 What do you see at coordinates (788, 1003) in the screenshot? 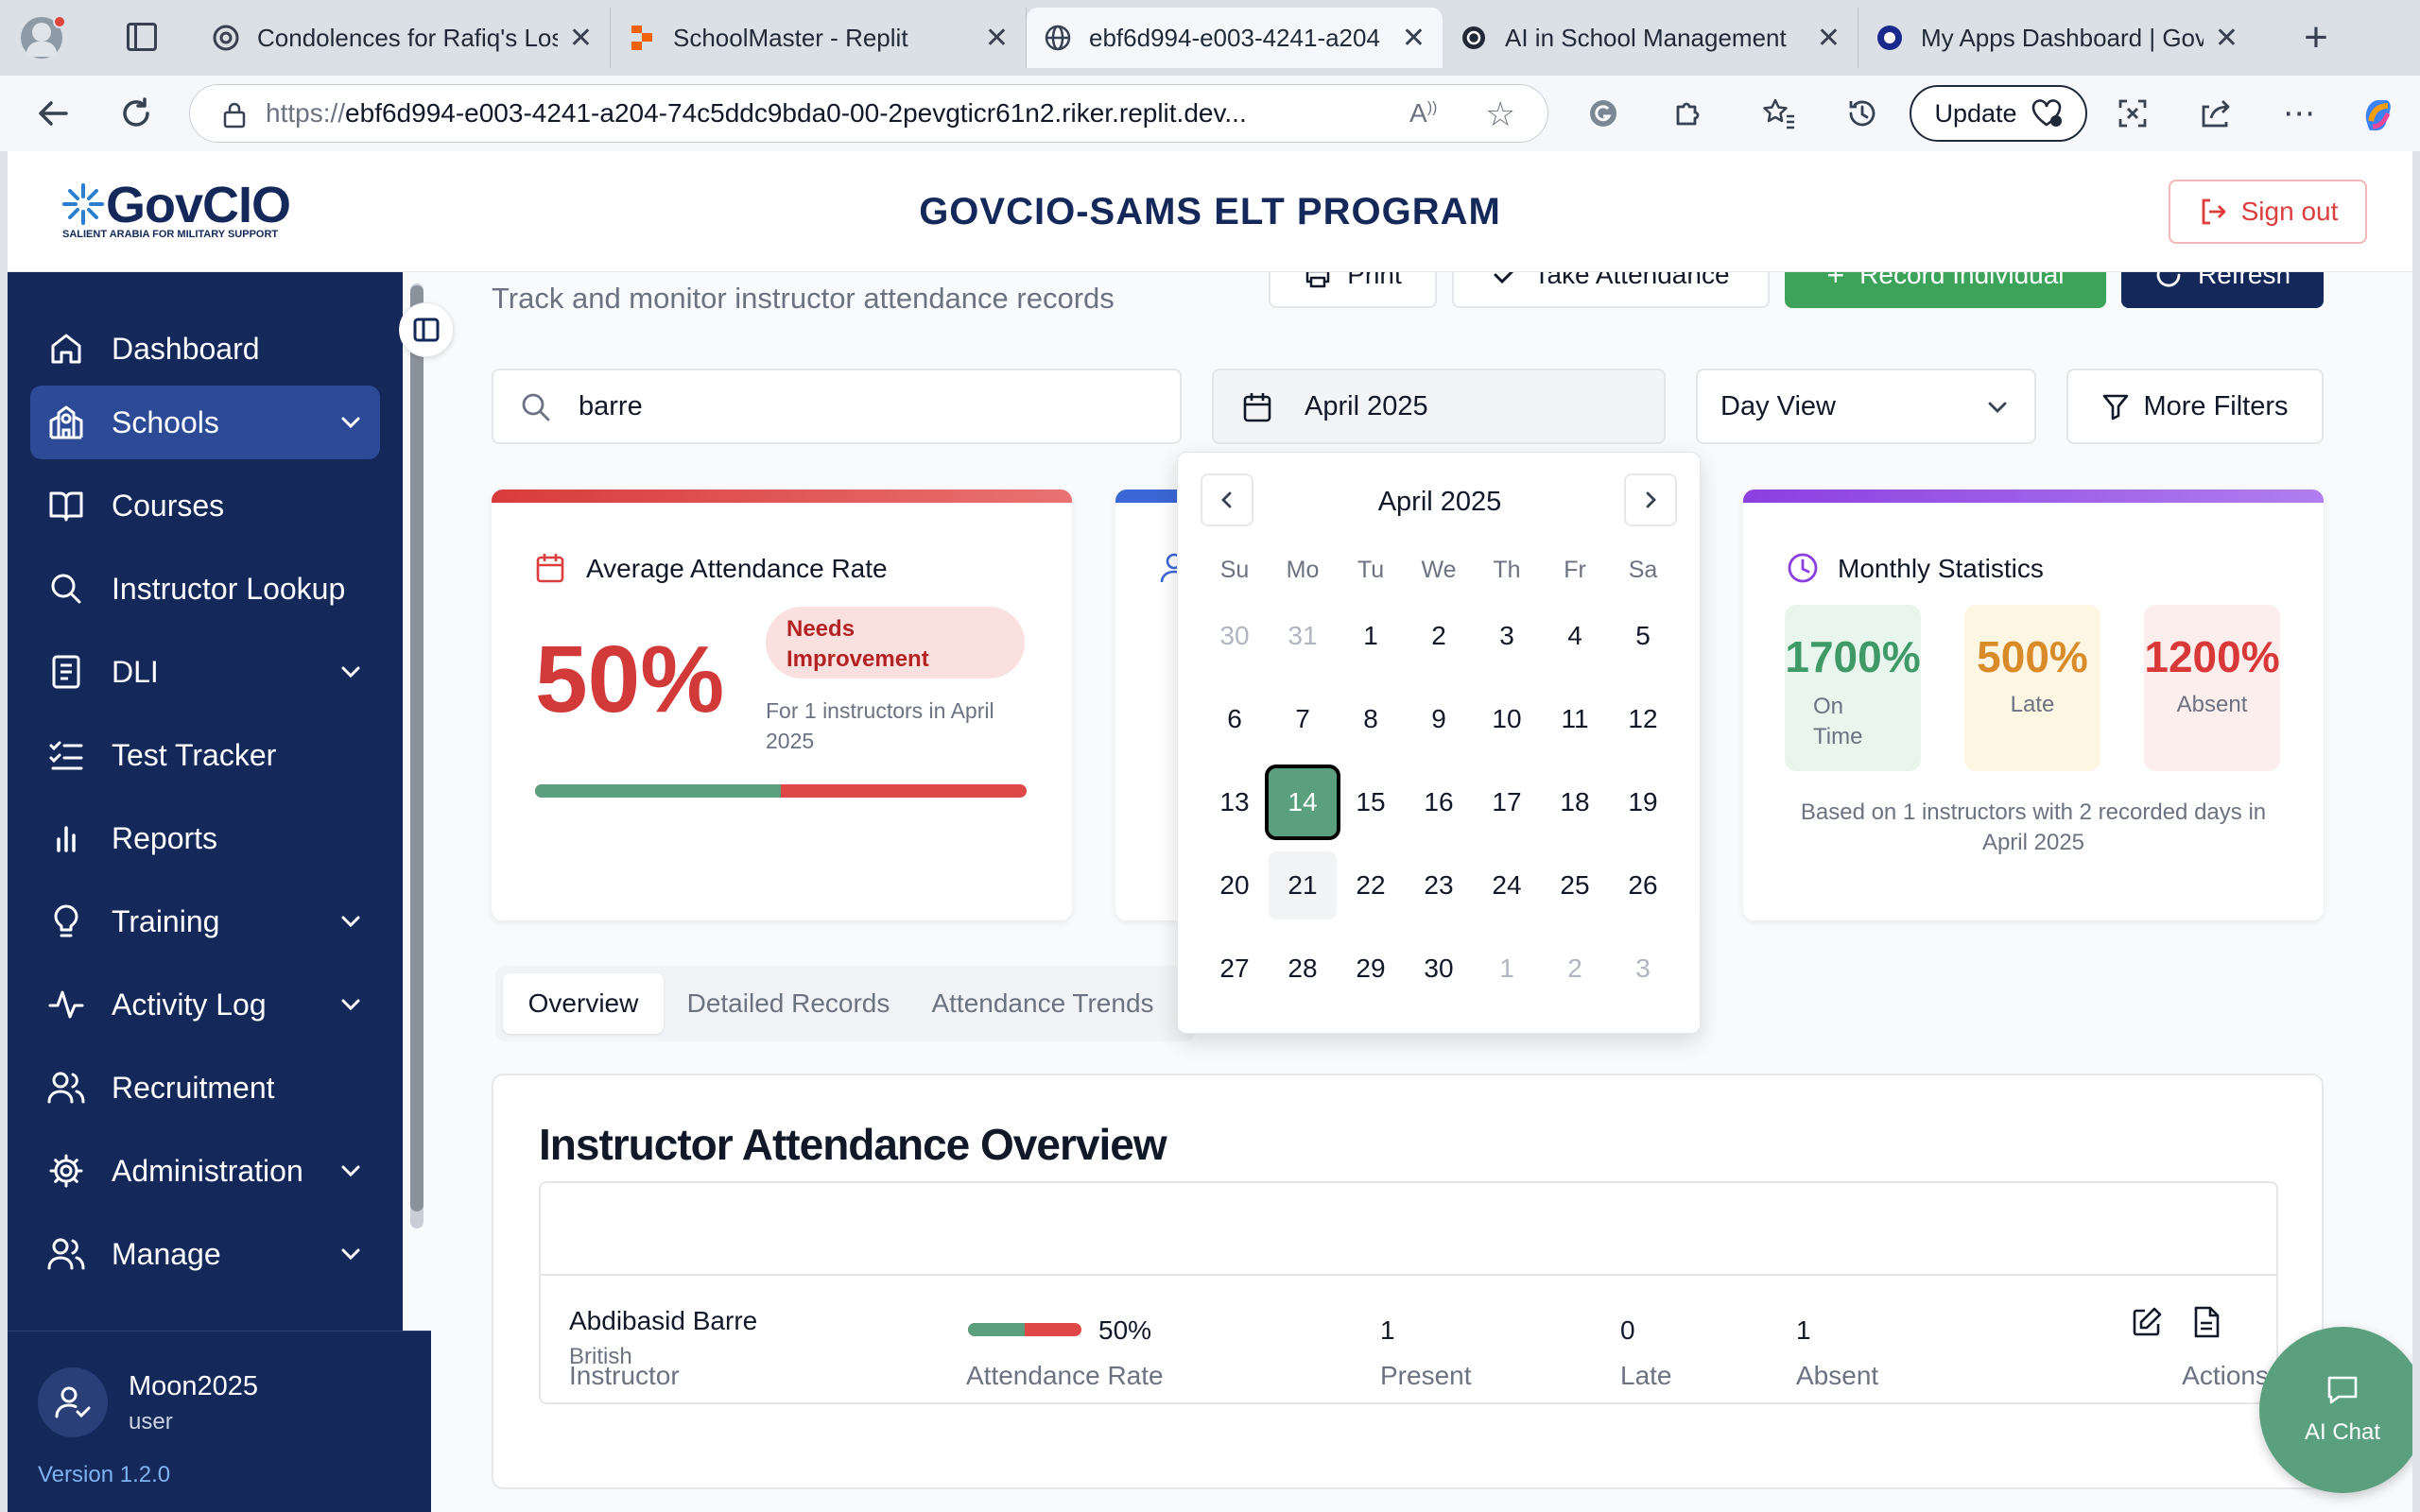
I see `tab-detailed-records: Detailed Records` at bounding box center [788, 1003].